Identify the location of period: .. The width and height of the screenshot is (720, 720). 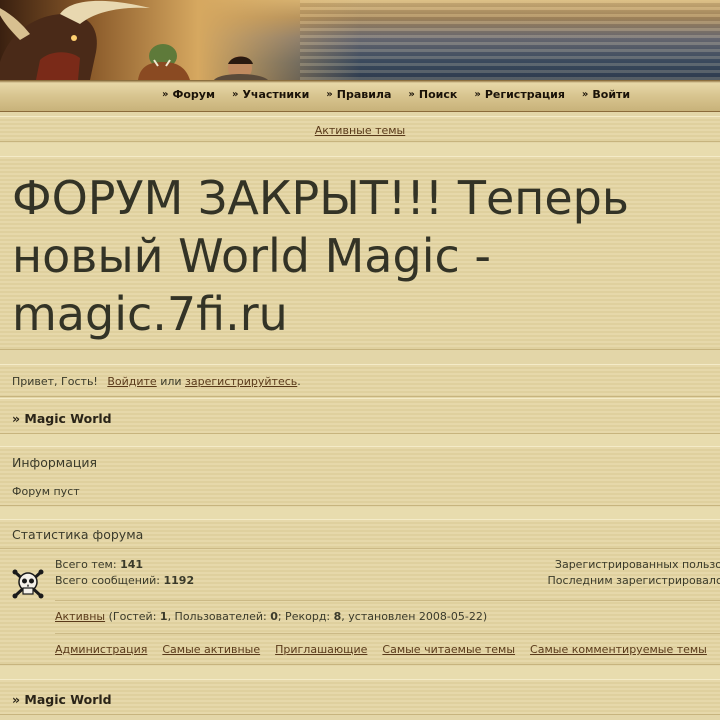
(299, 381).